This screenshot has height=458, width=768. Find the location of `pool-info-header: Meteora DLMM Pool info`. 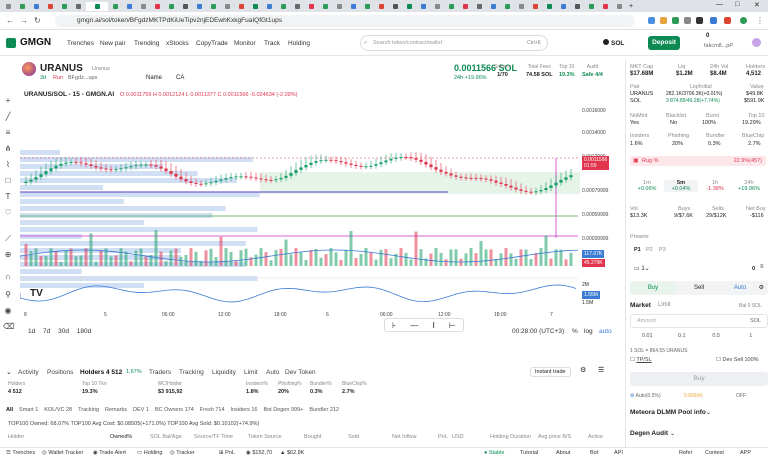

pool-info-header: Meteora DLMM Pool info is located at coordinates (668, 412).